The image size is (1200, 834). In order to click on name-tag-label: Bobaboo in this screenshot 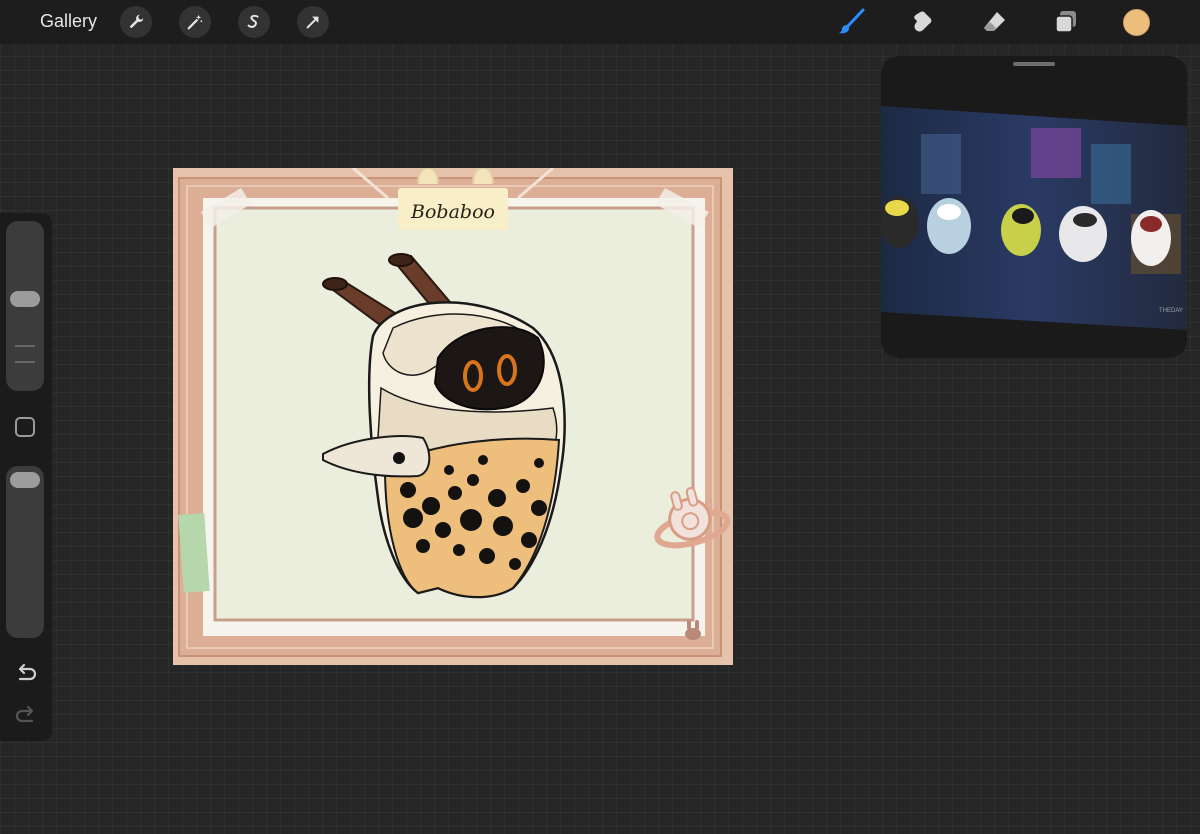, I will do `click(452, 212)`.